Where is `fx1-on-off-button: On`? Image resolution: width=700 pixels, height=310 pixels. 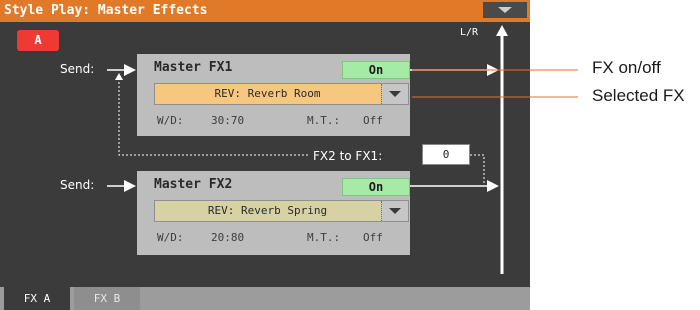
fx1-on-off-button: On is located at coordinates (376, 70).